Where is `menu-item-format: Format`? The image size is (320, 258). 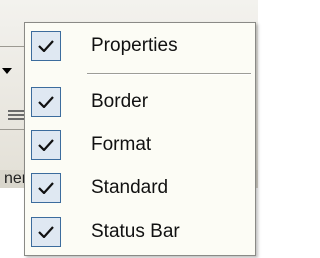
menu-item-format: Format is located at coordinates (140, 146).